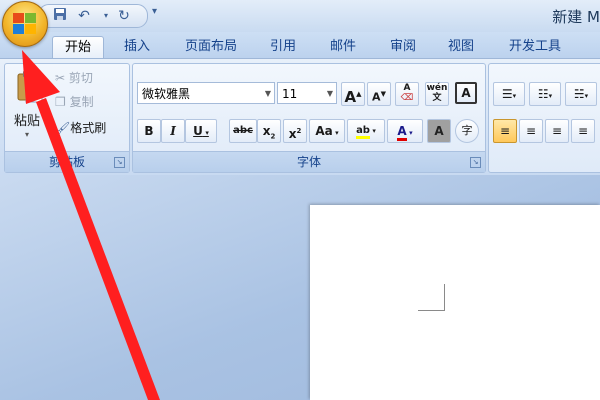  I want to click on font-color-button: A ▾, so click(405, 131).